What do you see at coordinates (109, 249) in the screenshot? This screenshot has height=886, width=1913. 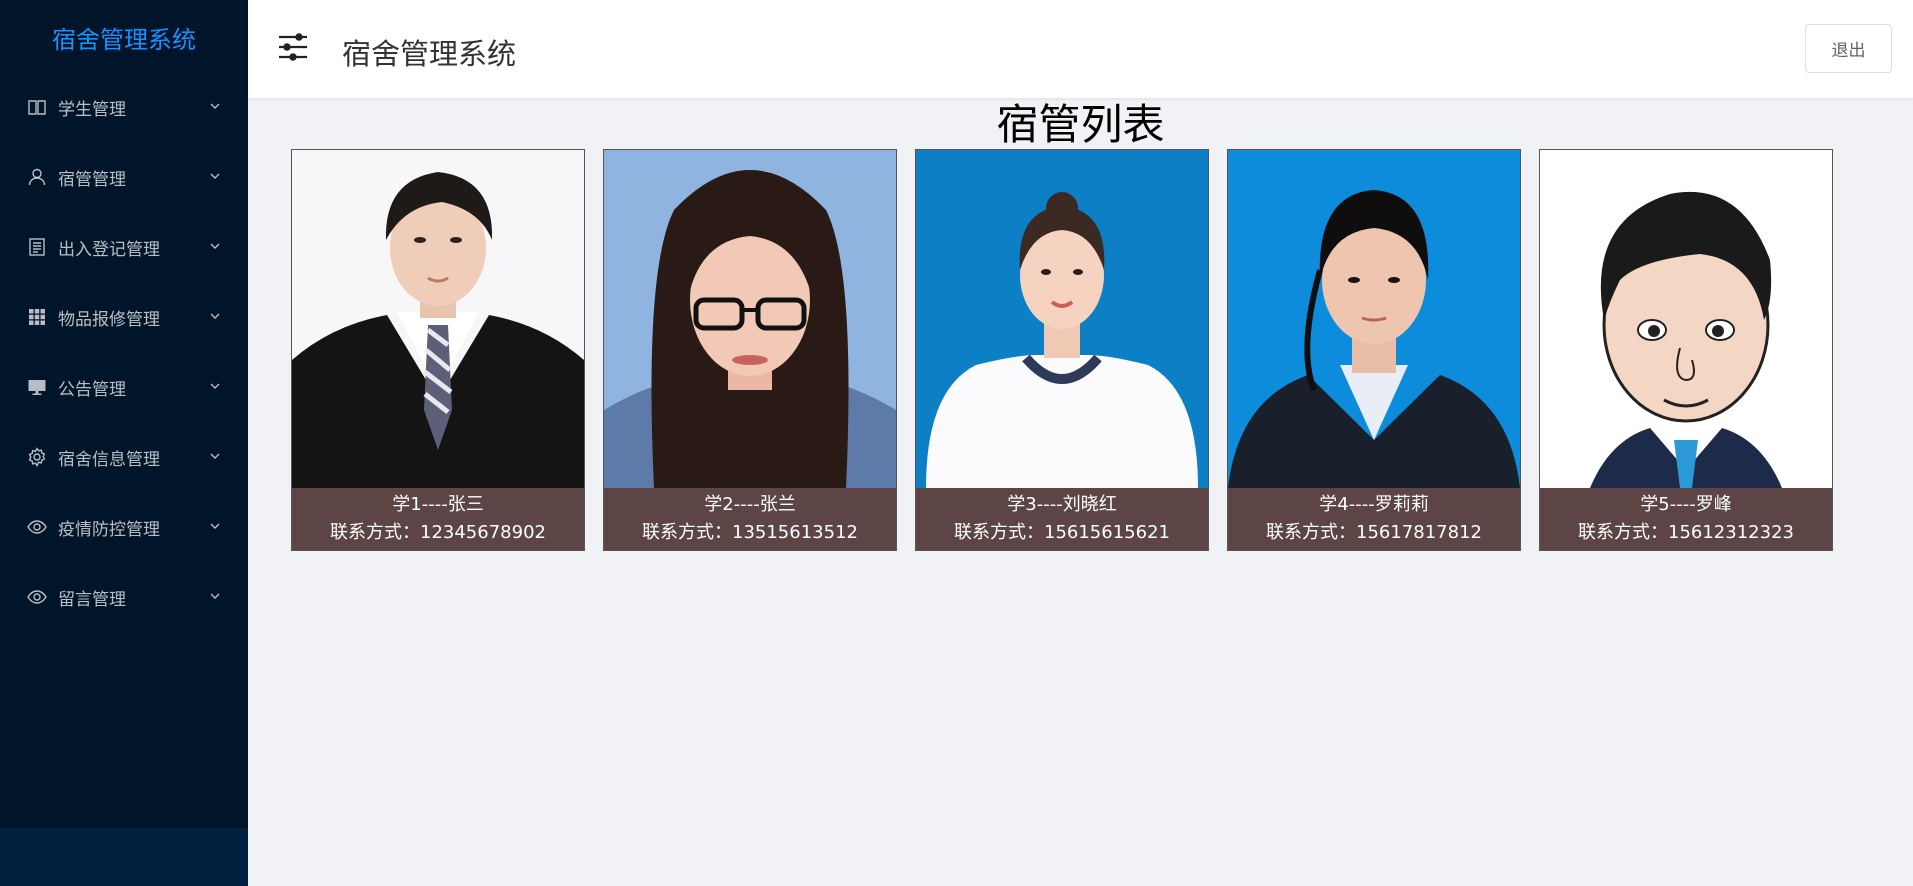 I see `sidebar-item-label: 出入登记管理` at bounding box center [109, 249].